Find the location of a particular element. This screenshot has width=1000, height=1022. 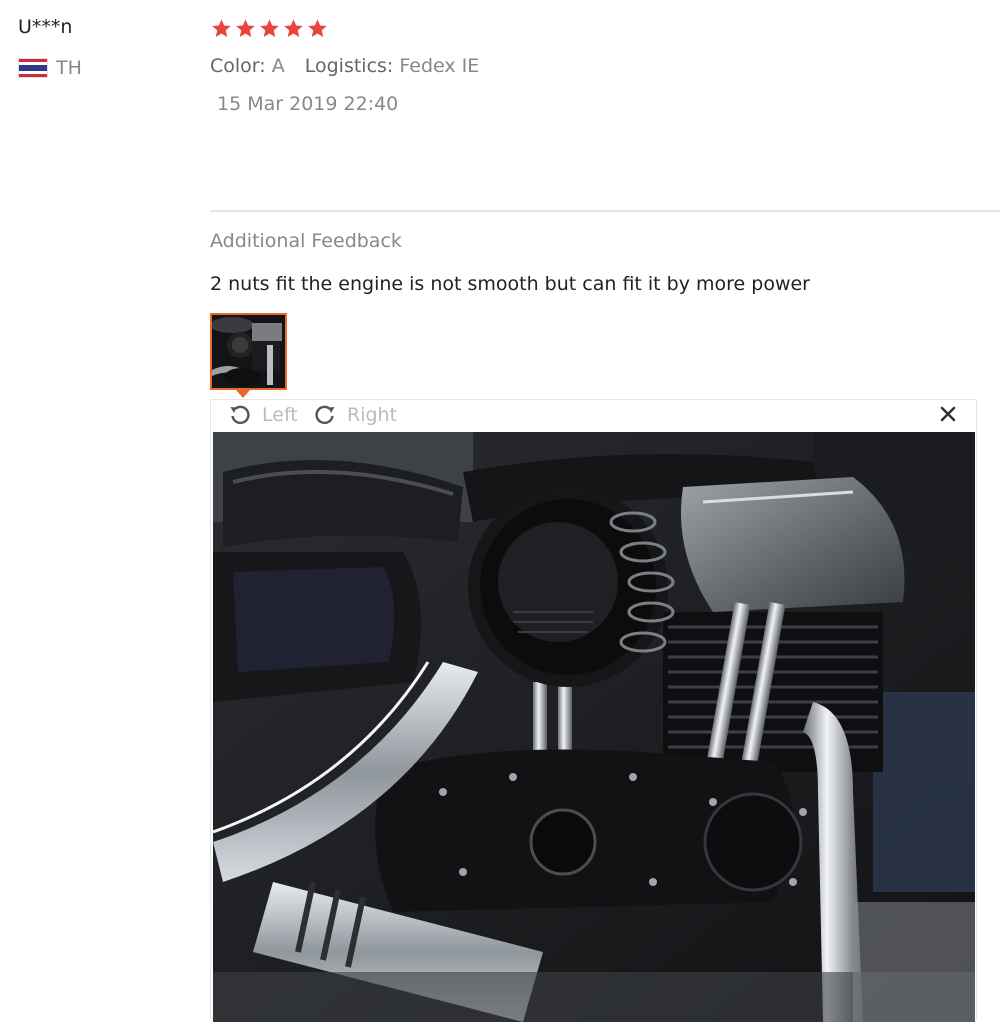

additional-feedback-title: Additional Feedback is located at coordinates (306, 241).